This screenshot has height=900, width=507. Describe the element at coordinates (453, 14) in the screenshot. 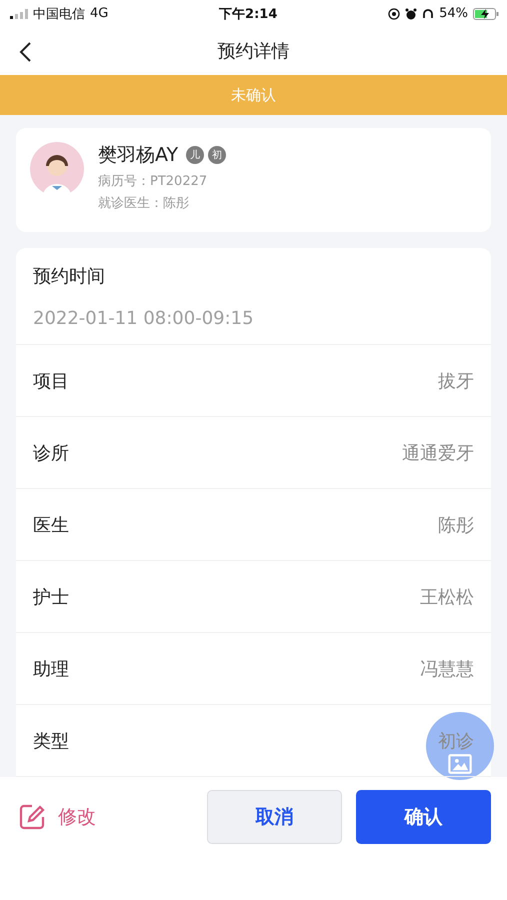

I see `battery-percent: 54%` at that location.